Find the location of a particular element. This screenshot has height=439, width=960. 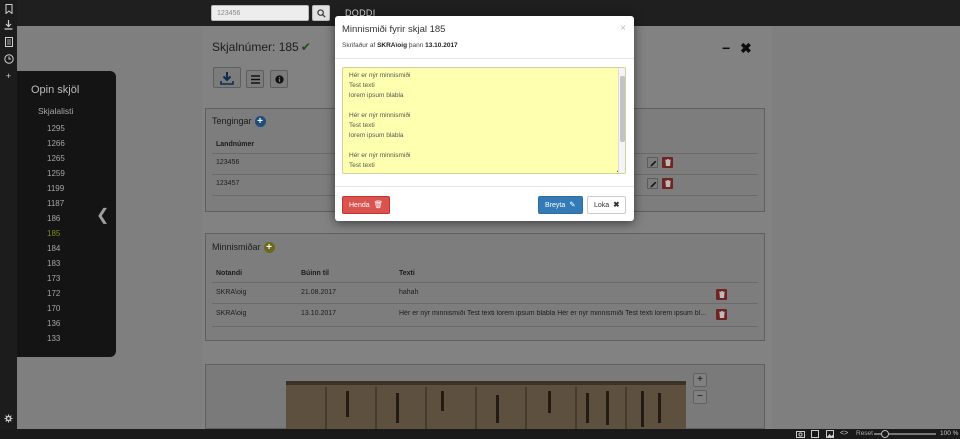

sidebar-item: 133 is located at coordinates (56, 338).